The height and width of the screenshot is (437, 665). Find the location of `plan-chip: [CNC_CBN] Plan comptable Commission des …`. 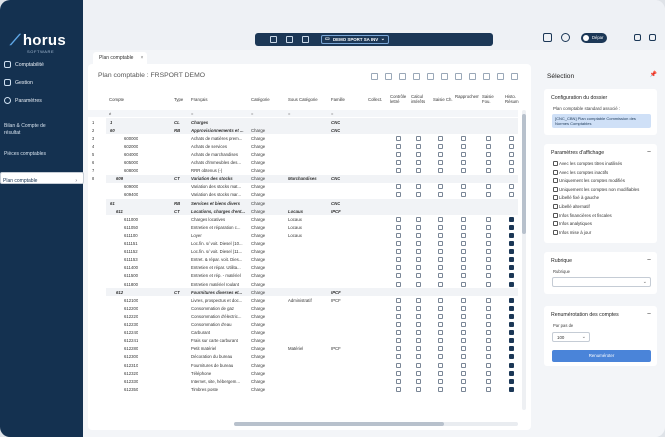

plan-chip: [CNC_CBN] Plan comptable Commission des … is located at coordinates (601, 121).